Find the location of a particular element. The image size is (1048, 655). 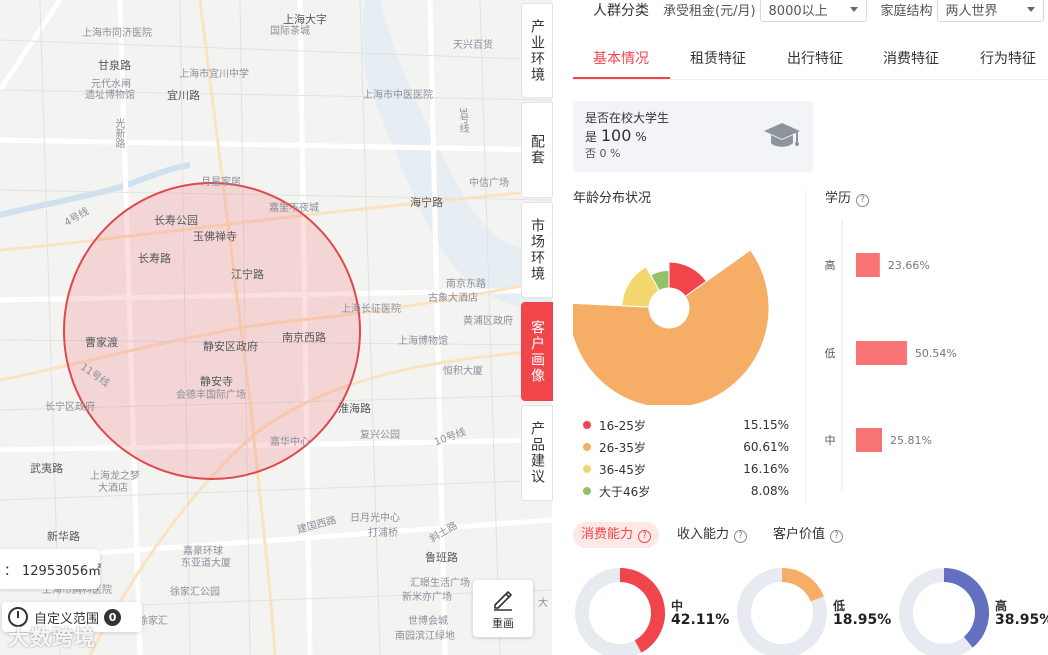

crowd-category-title: 人群分类 is located at coordinates (621, 10).